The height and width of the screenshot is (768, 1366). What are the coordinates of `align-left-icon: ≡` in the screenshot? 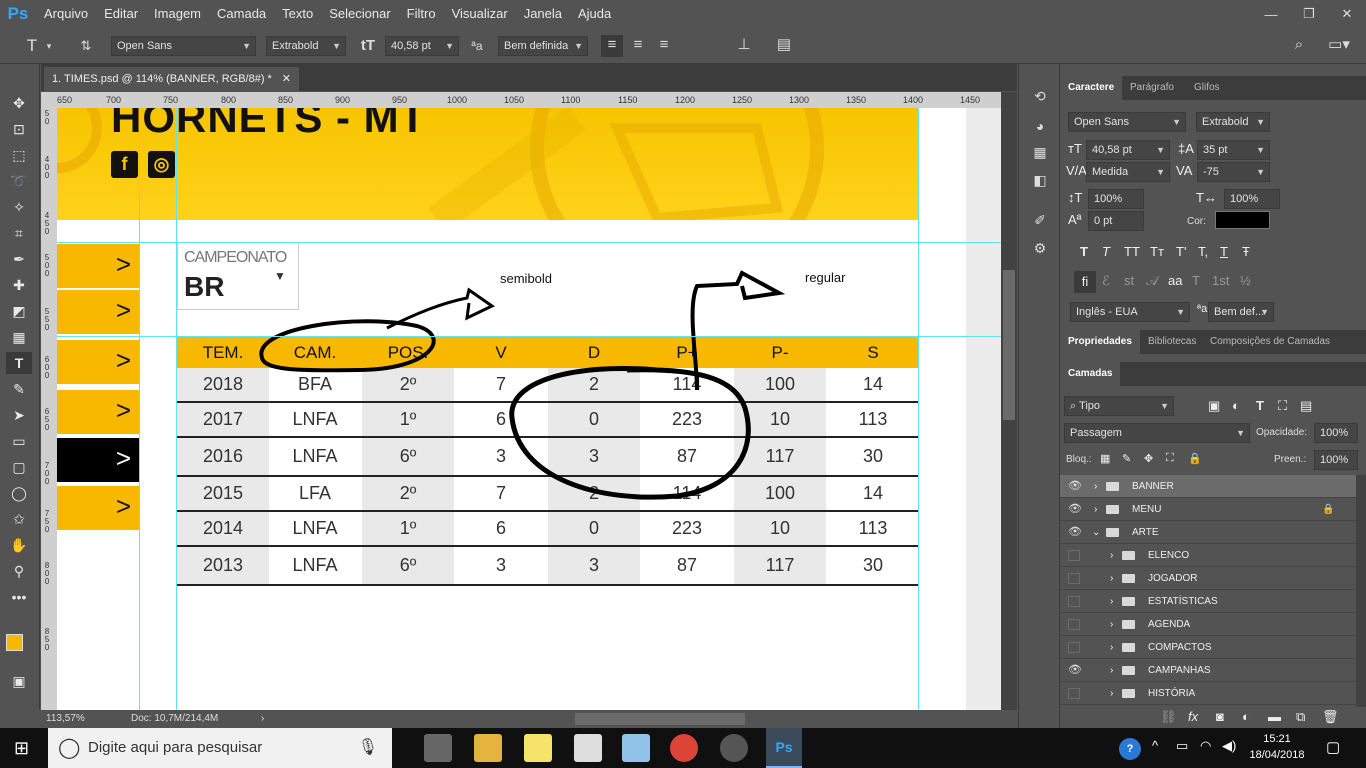 It's located at (612, 46).